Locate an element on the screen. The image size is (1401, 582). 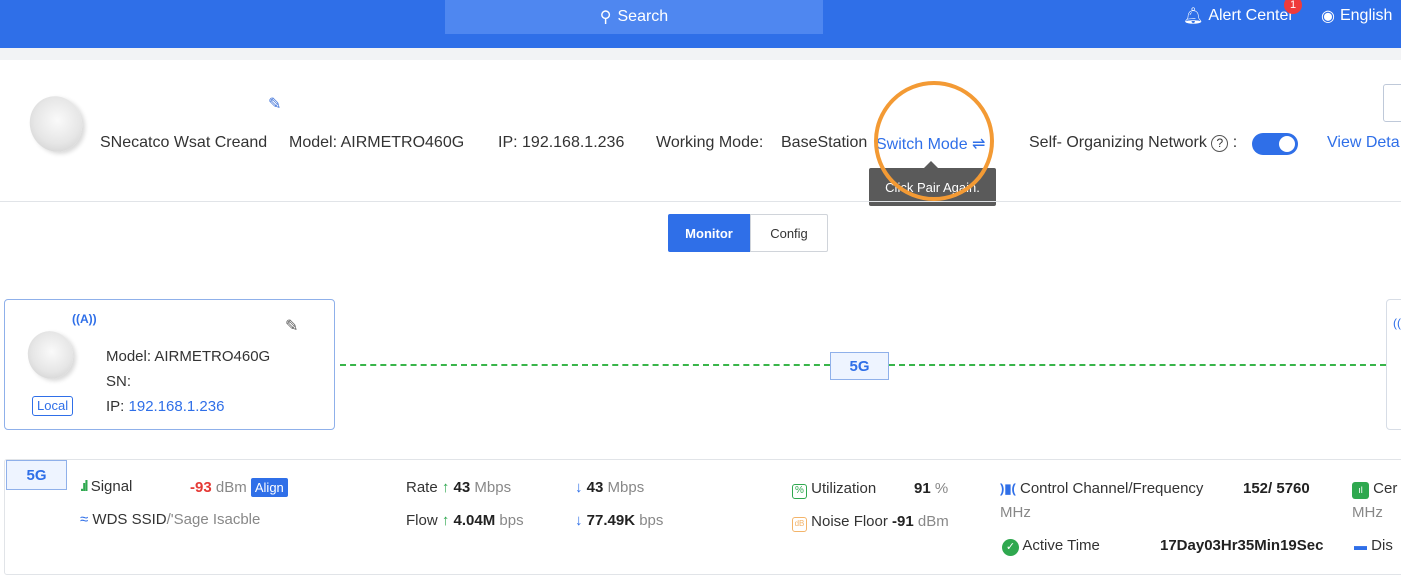
rate-stat: Rate ↑ 43 Mbps is located at coordinates (458, 487).